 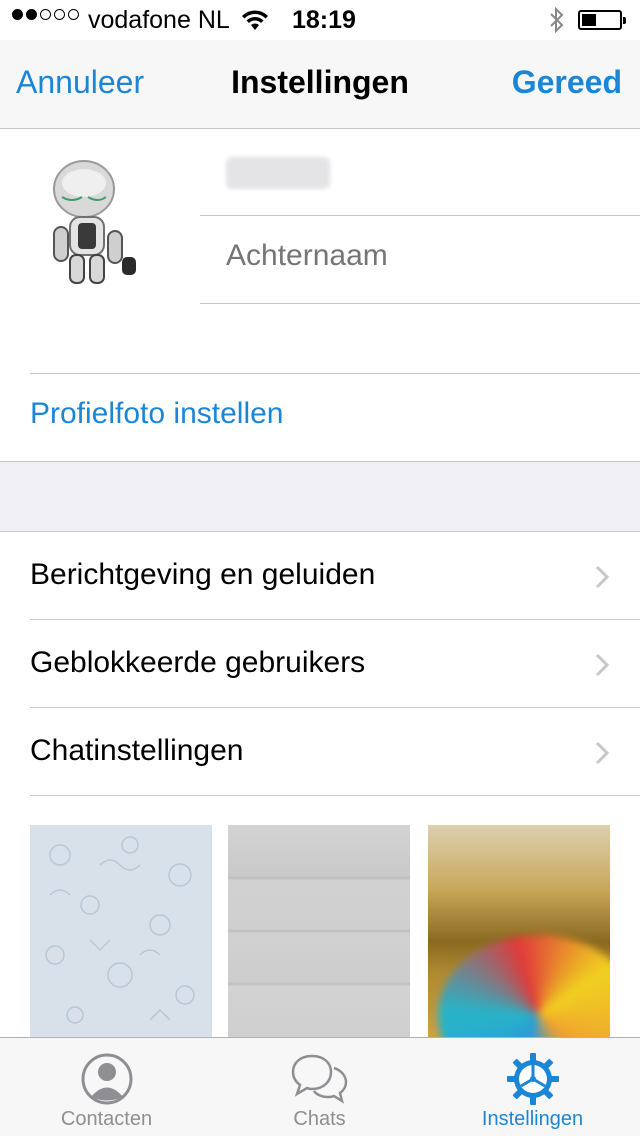 I want to click on tab-label: Contacten, so click(x=106, y=1119).